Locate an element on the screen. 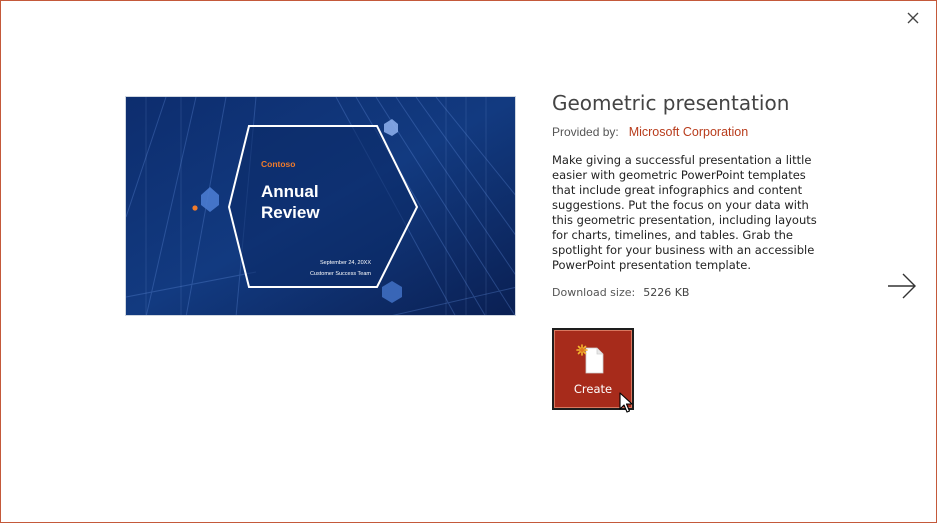 The width and height of the screenshot is (937, 523). provided-by-label: Provided by: is located at coordinates (585, 132).